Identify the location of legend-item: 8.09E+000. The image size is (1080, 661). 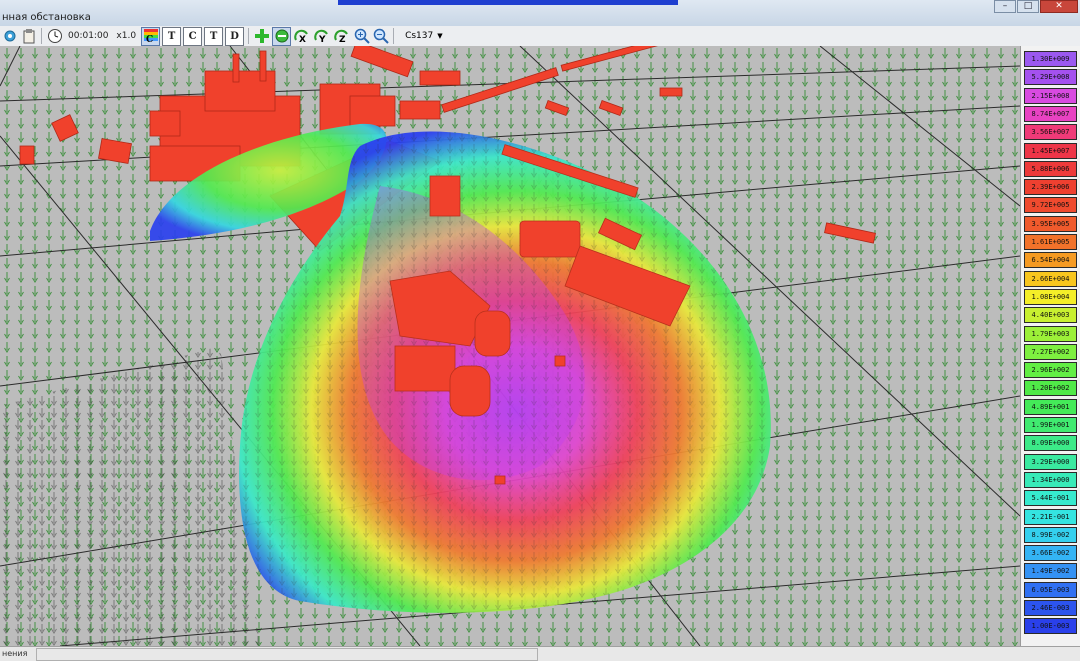
(1050, 443).